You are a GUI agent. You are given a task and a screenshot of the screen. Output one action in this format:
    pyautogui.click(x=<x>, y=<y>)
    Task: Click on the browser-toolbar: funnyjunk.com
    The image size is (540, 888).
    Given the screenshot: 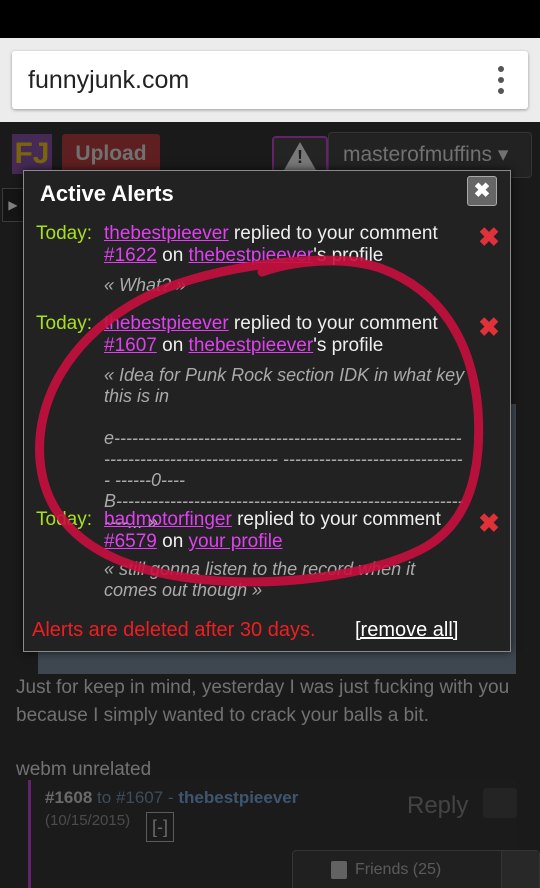 What is the action you would take?
    pyautogui.click(x=270, y=80)
    